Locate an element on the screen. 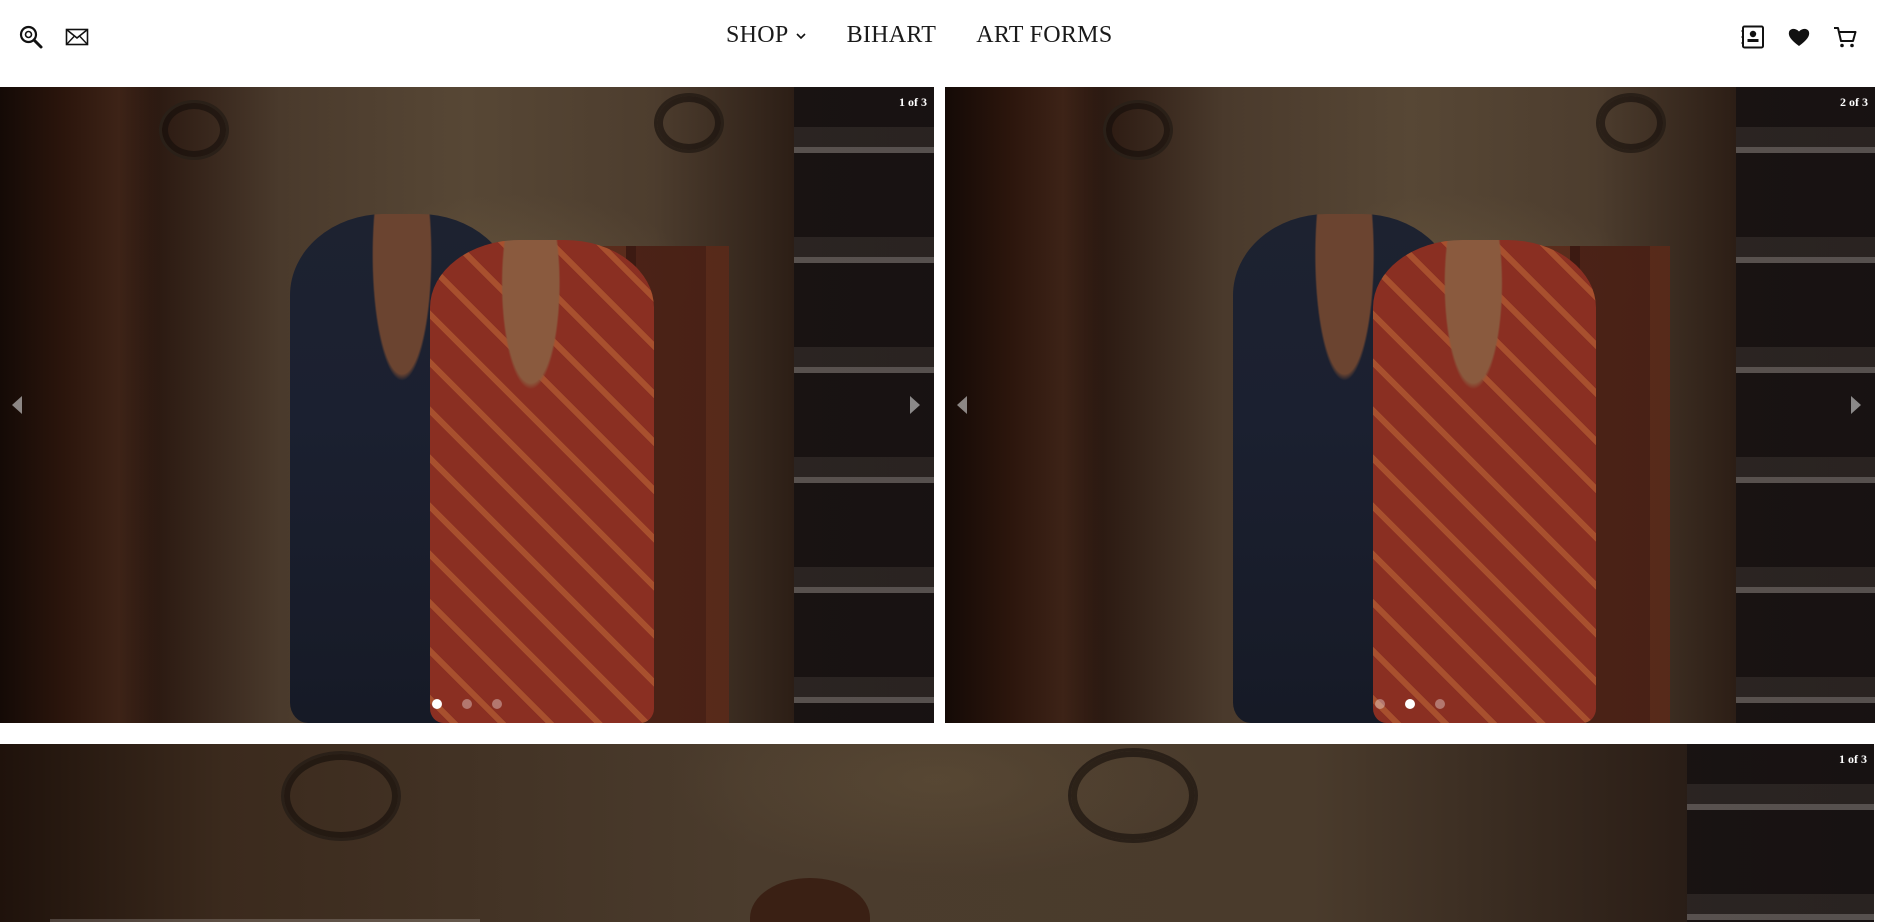 The height and width of the screenshot is (922, 1882). account-icon is located at coordinates (1753, 37).